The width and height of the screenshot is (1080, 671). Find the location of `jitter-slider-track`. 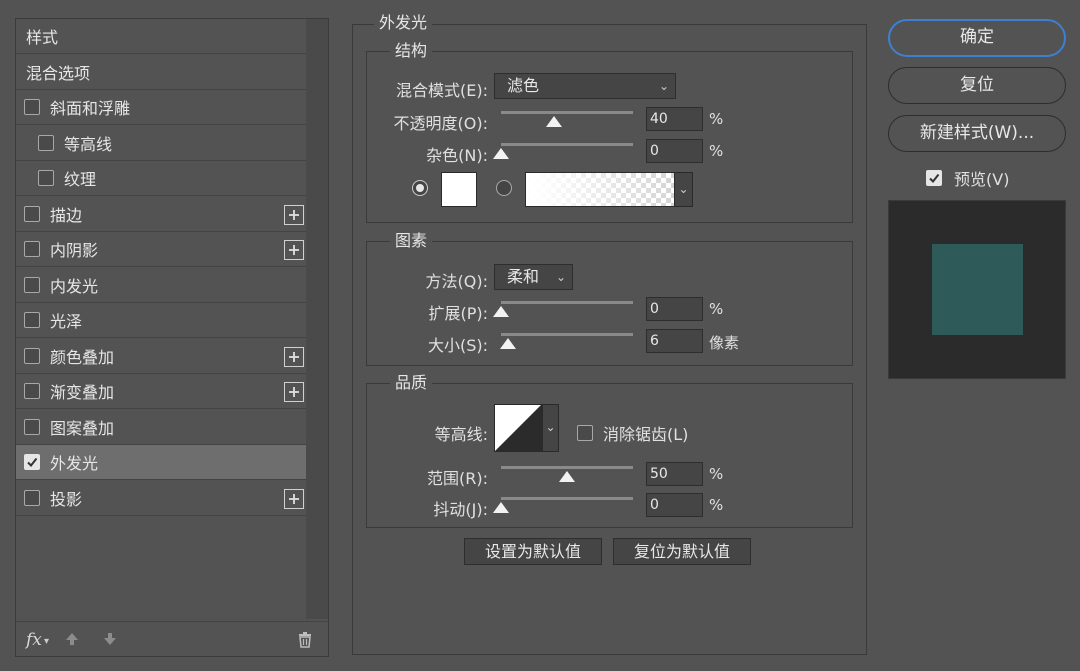

jitter-slider-track is located at coordinates (567, 498).